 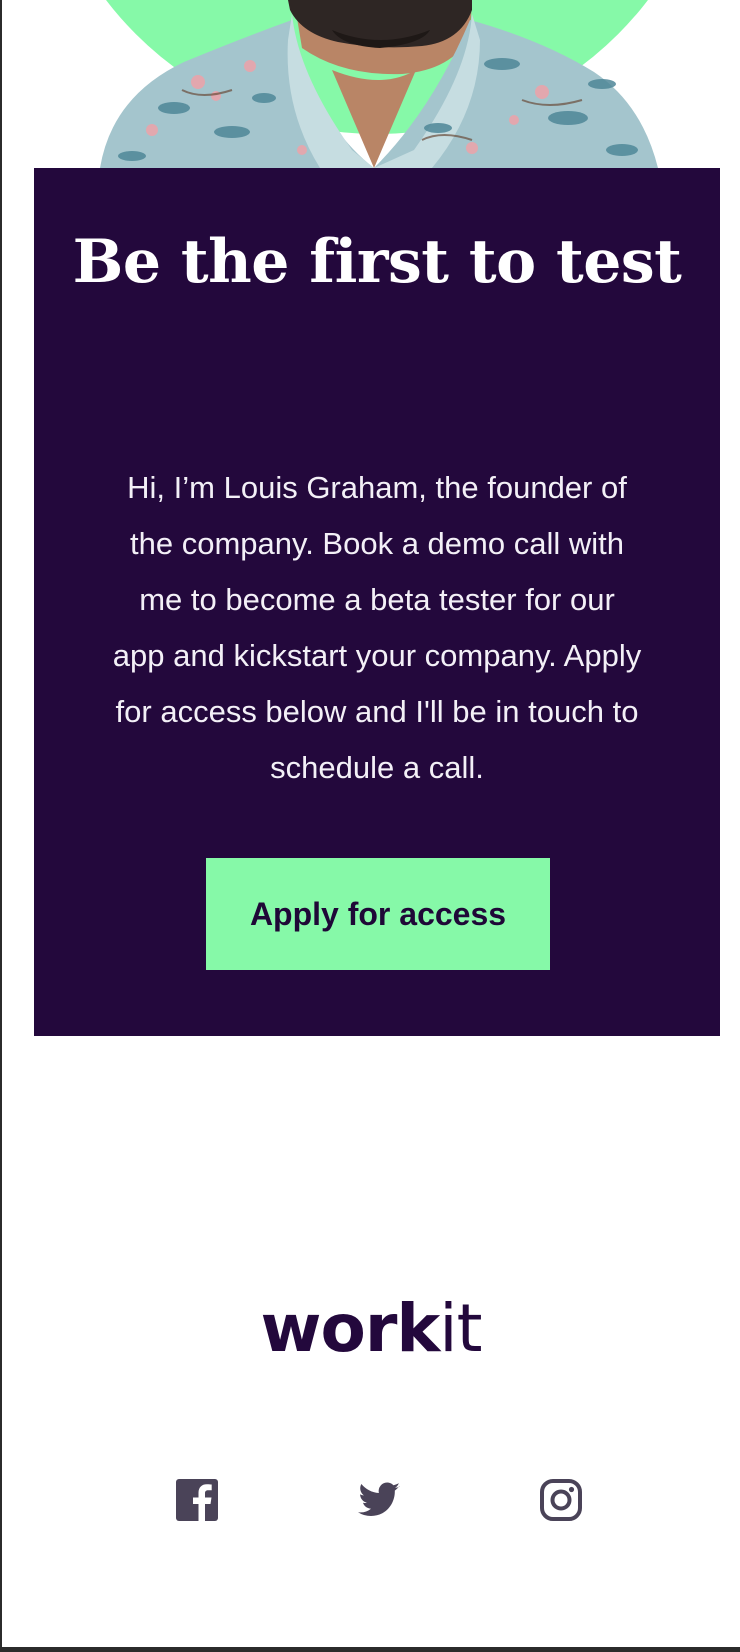 What do you see at coordinates (350, 1328) in the screenshot?
I see `logo-text-bold: work` at bounding box center [350, 1328].